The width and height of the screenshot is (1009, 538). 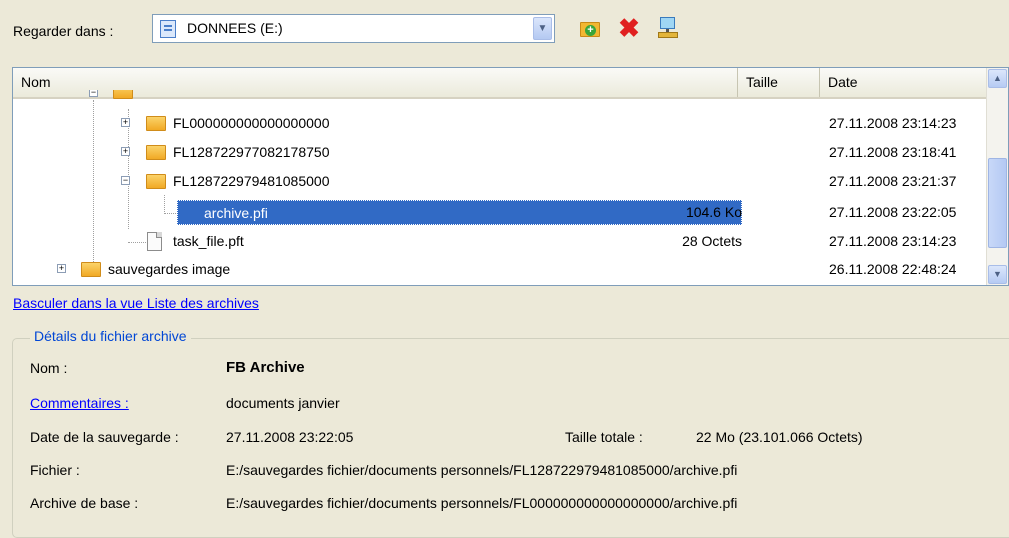 I want to click on backup-date-value: 27.11.2008 23:22:05, so click(x=290, y=437).